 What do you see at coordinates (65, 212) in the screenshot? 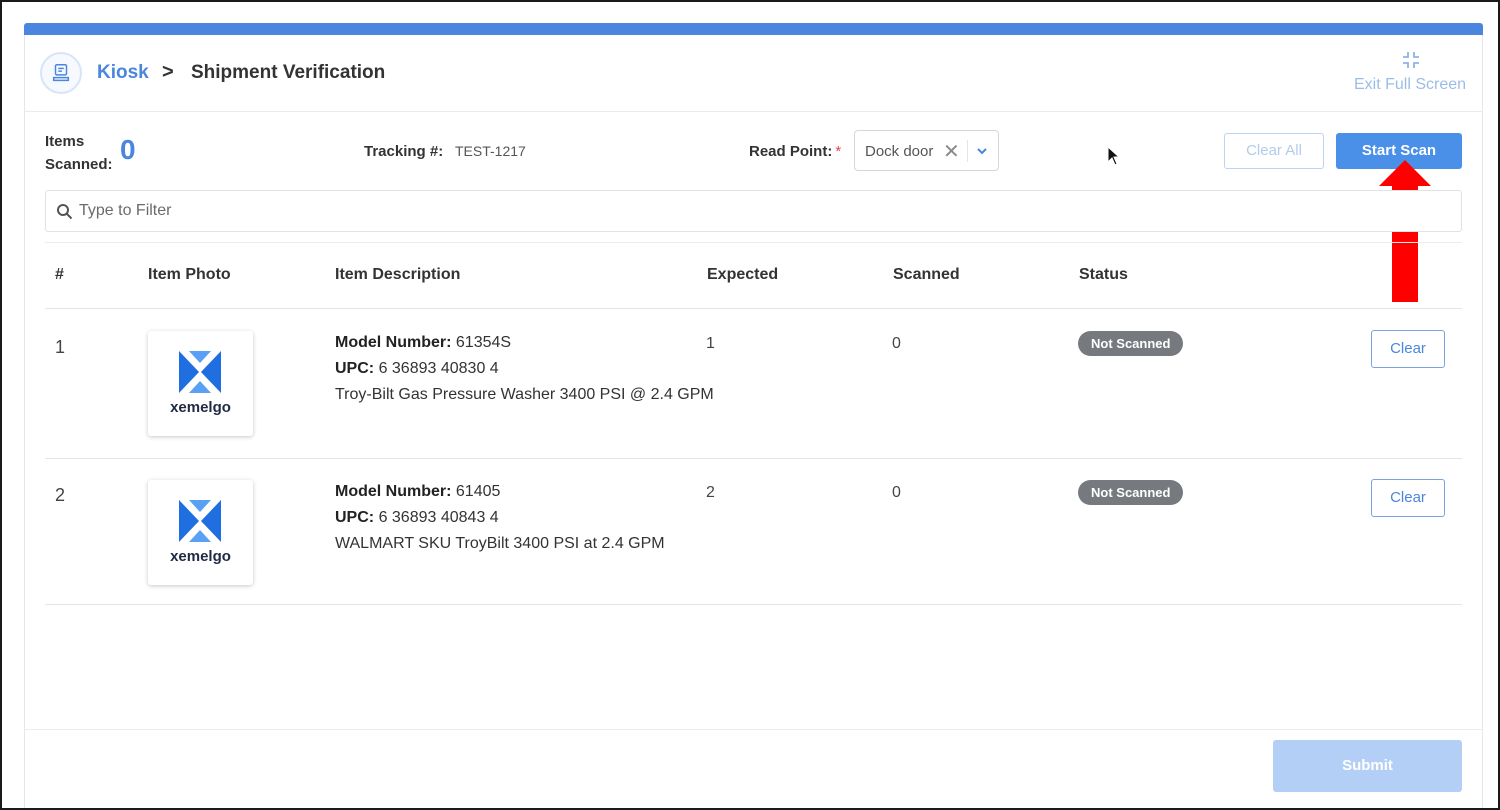
I see `search-icon` at bounding box center [65, 212].